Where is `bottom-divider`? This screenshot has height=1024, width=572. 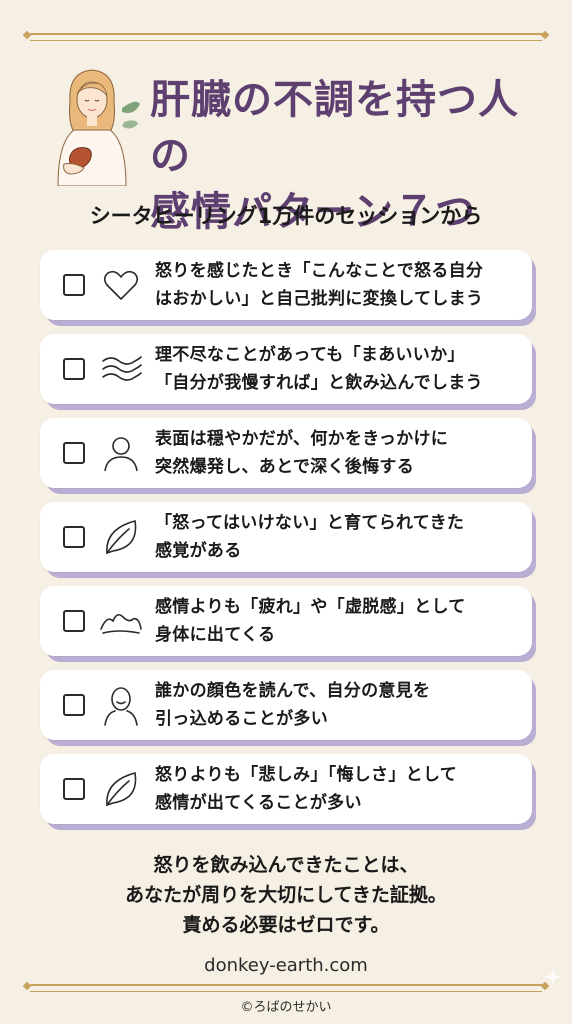 bottom-divider is located at coordinates (286, 988).